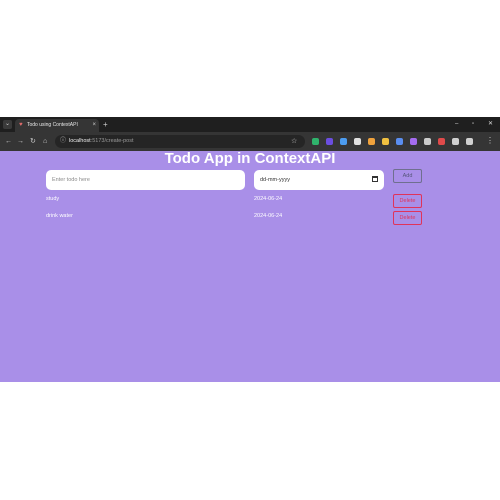 The height and width of the screenshot is (500, 500). I want to click on bookmark-star-icon: ☆, so click(294, 141).